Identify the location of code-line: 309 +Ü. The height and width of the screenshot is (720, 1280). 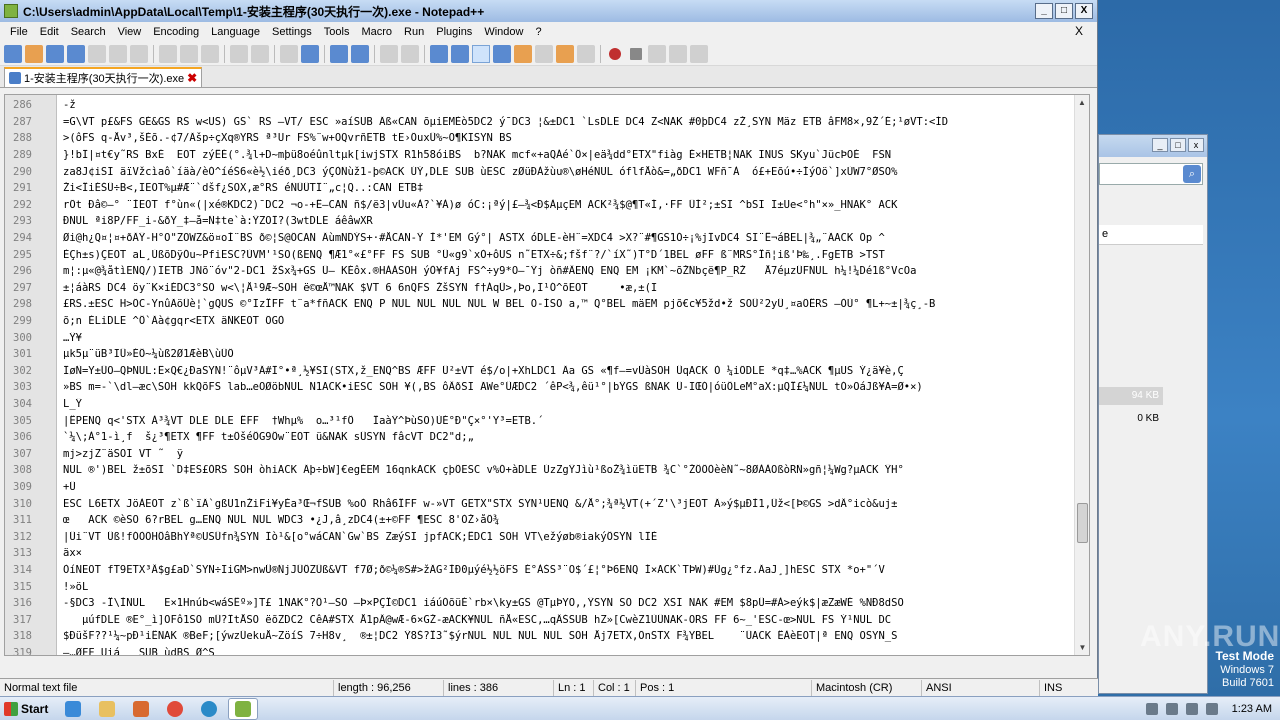
(540, 487).